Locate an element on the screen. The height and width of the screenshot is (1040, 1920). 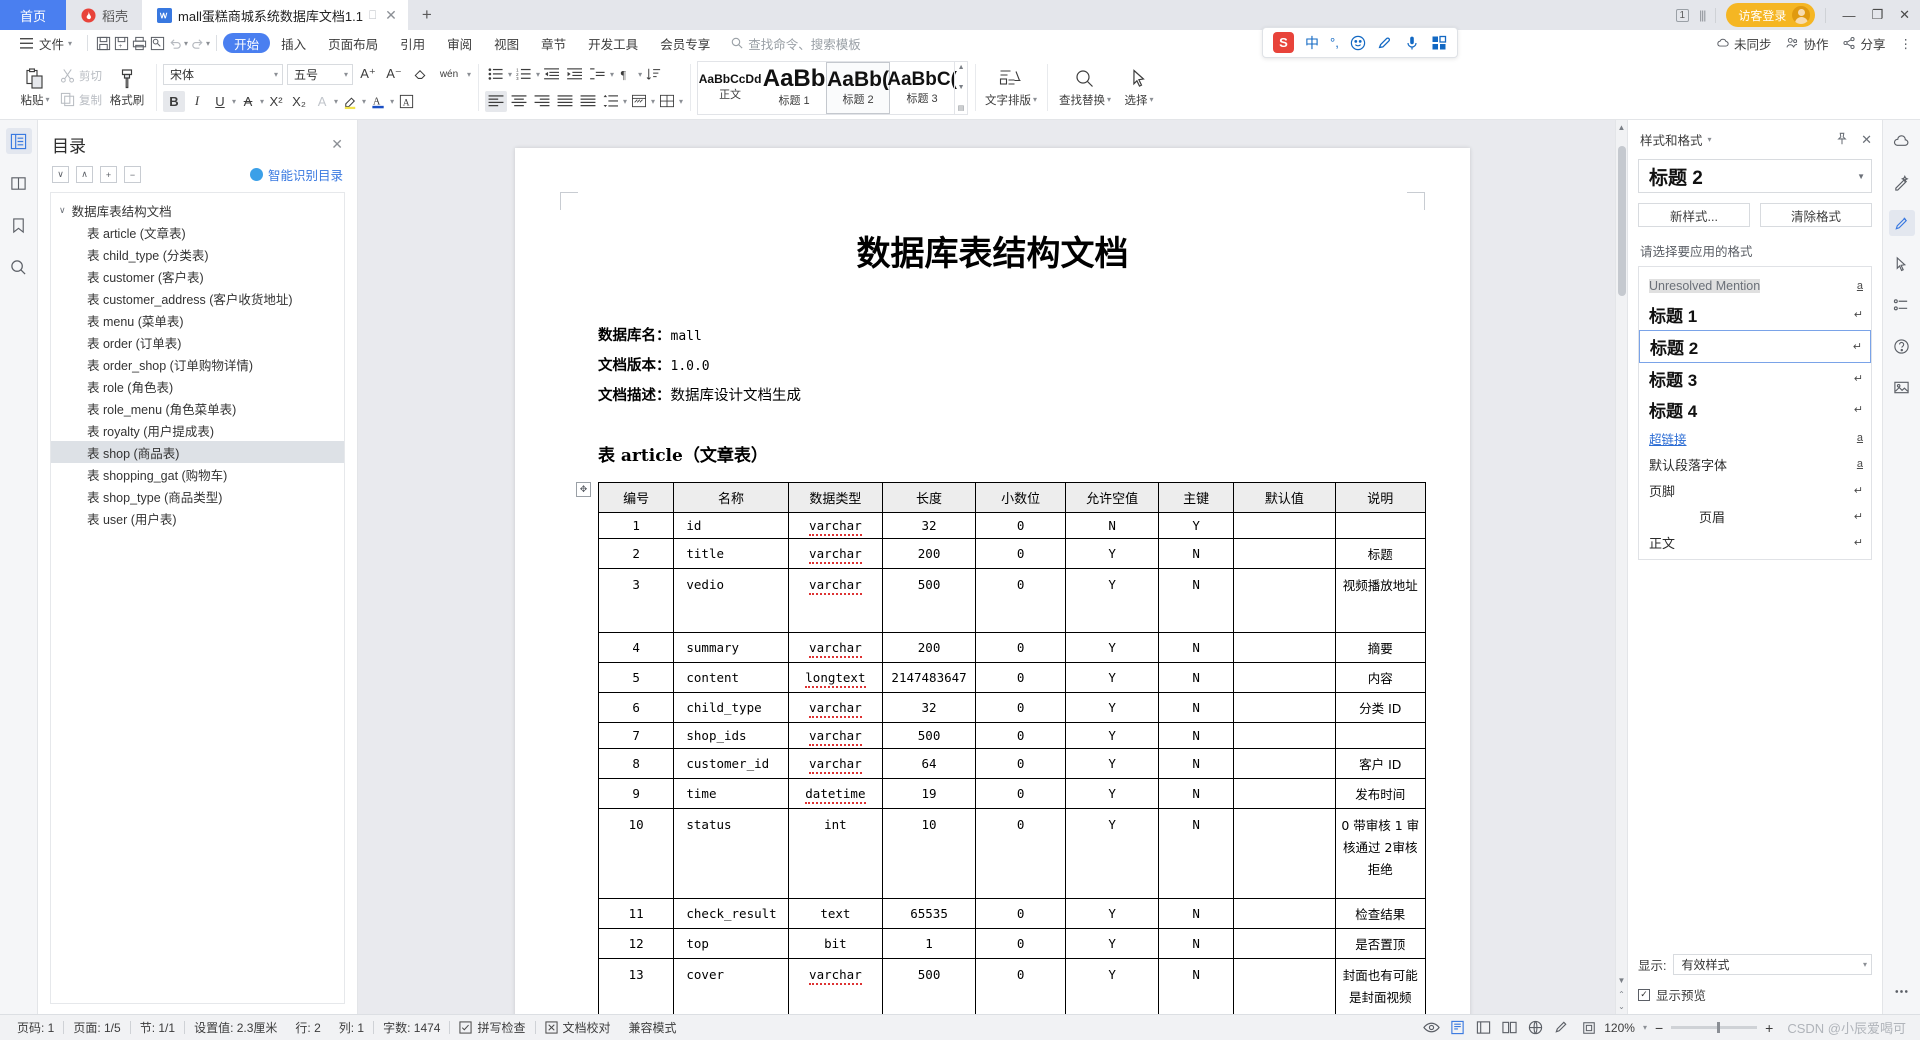
style-item-heading1: AaBb 标题 1 is located at coordinates (794, 88).